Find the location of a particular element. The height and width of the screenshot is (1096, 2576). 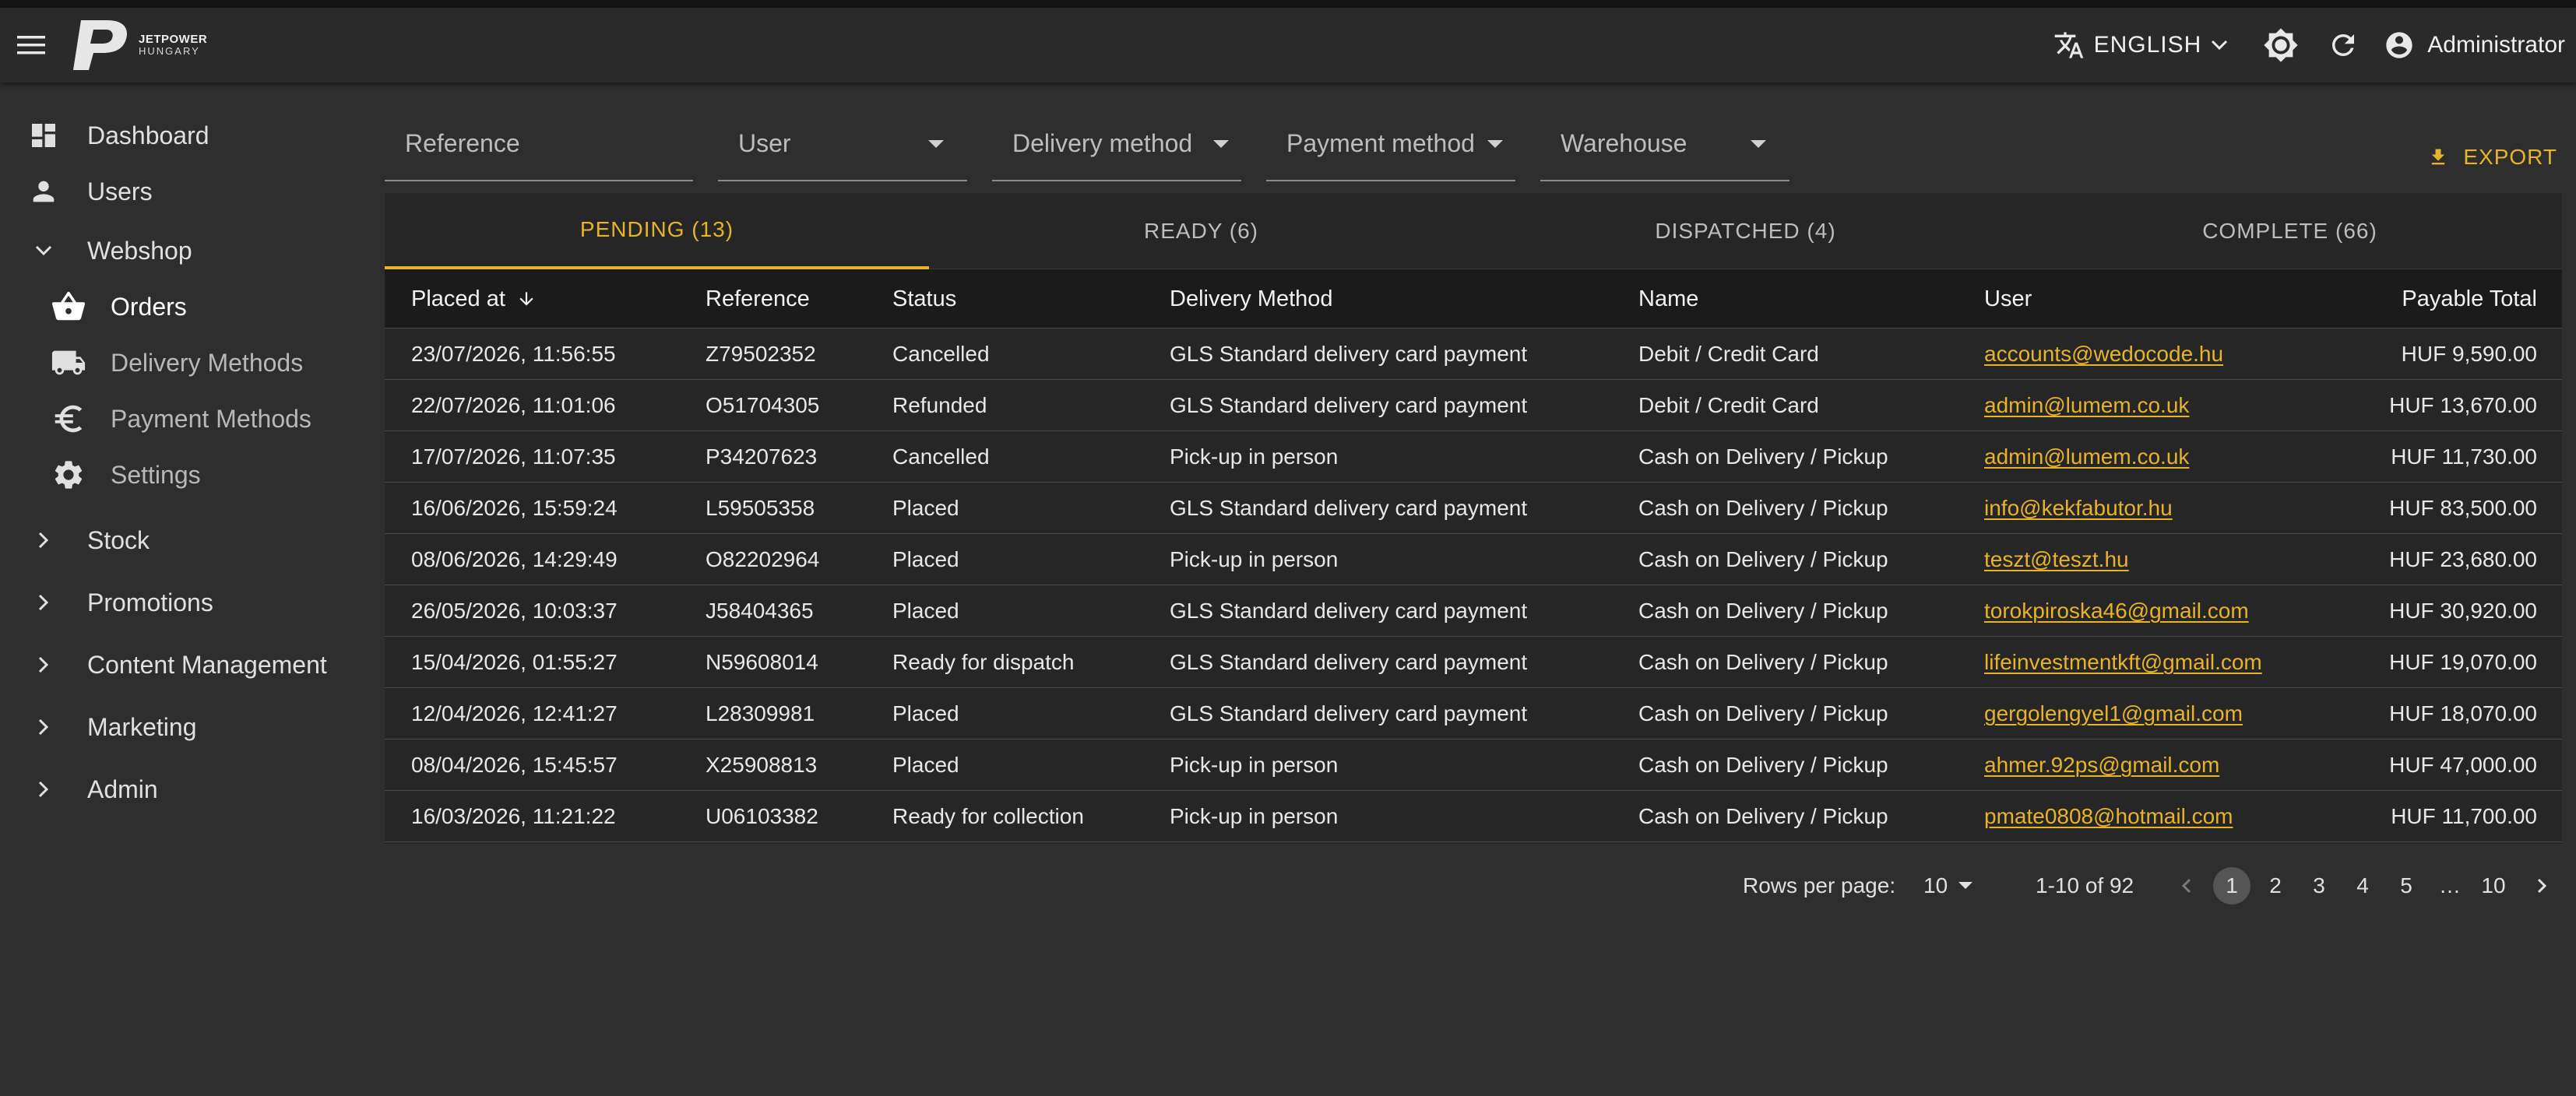

sidebar-item-payment-methods: Payment Methods is located at coordinates (179, 419).